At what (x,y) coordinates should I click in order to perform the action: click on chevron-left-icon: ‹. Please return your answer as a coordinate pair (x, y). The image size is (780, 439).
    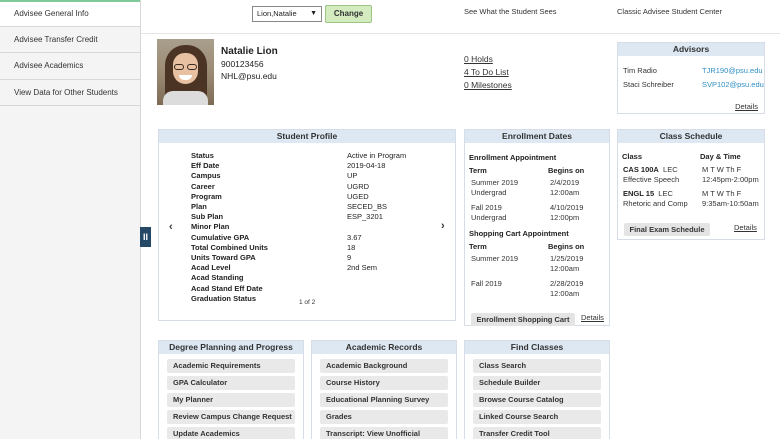
    Looking at the image, I should click on (171, 227).